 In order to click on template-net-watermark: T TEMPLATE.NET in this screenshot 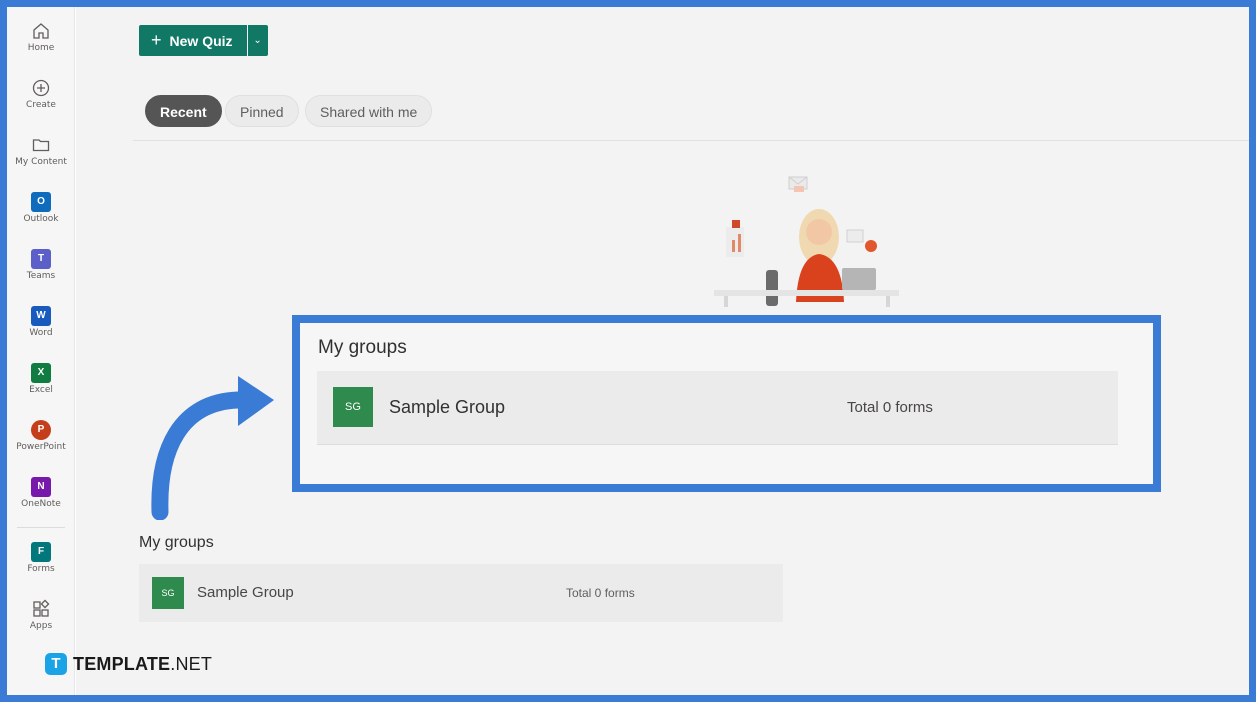, I will do `click(128, 664)`.